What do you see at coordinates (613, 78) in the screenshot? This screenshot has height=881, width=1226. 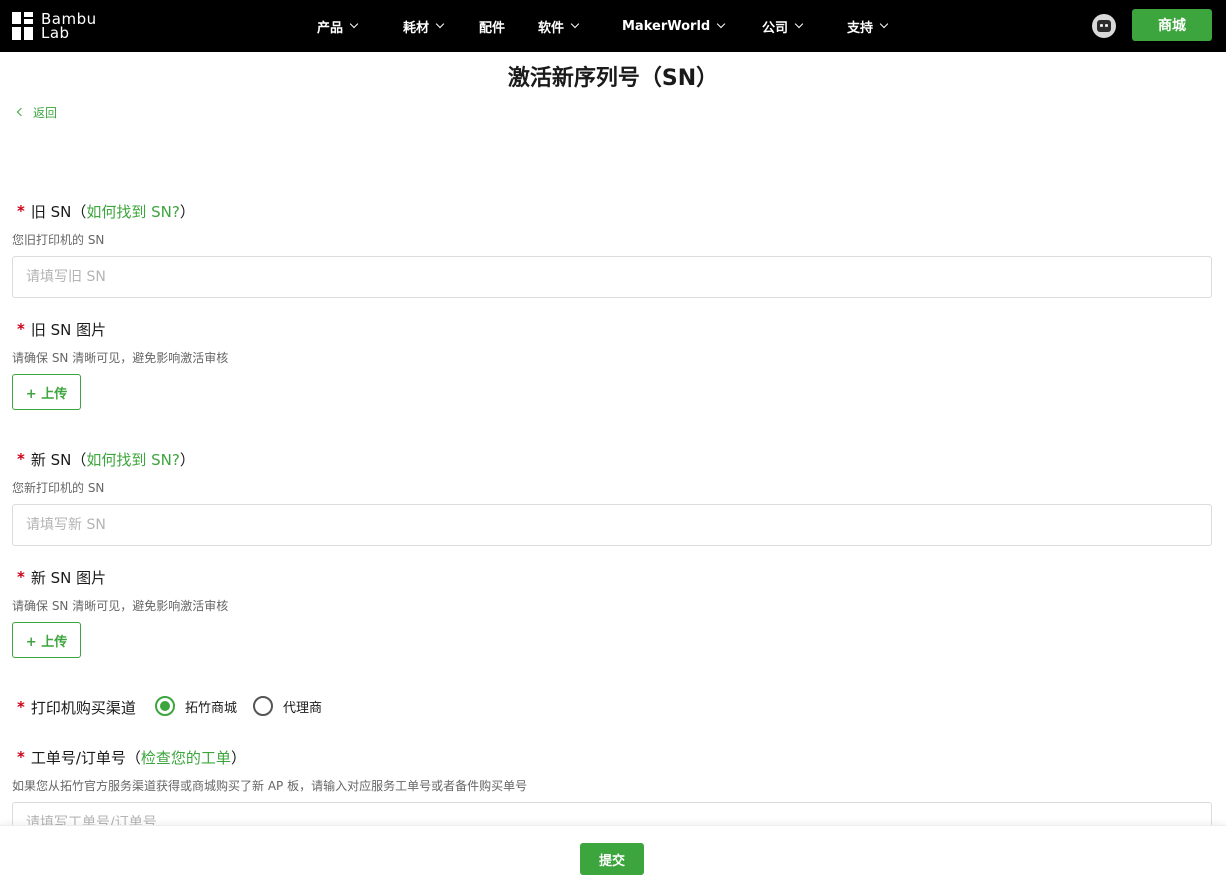 I see `page-title: 激活新序列号（SN）` at bounding box center [613, 78].